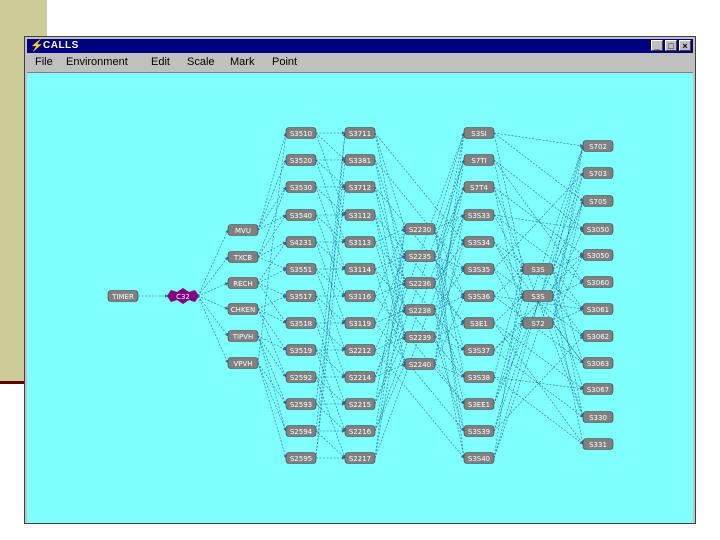 The image size is (720, 540). What do you see at coordinates (479, 377) in the screenshot?
I see `graph-node: S3S38` at bounding box center [479, 377].